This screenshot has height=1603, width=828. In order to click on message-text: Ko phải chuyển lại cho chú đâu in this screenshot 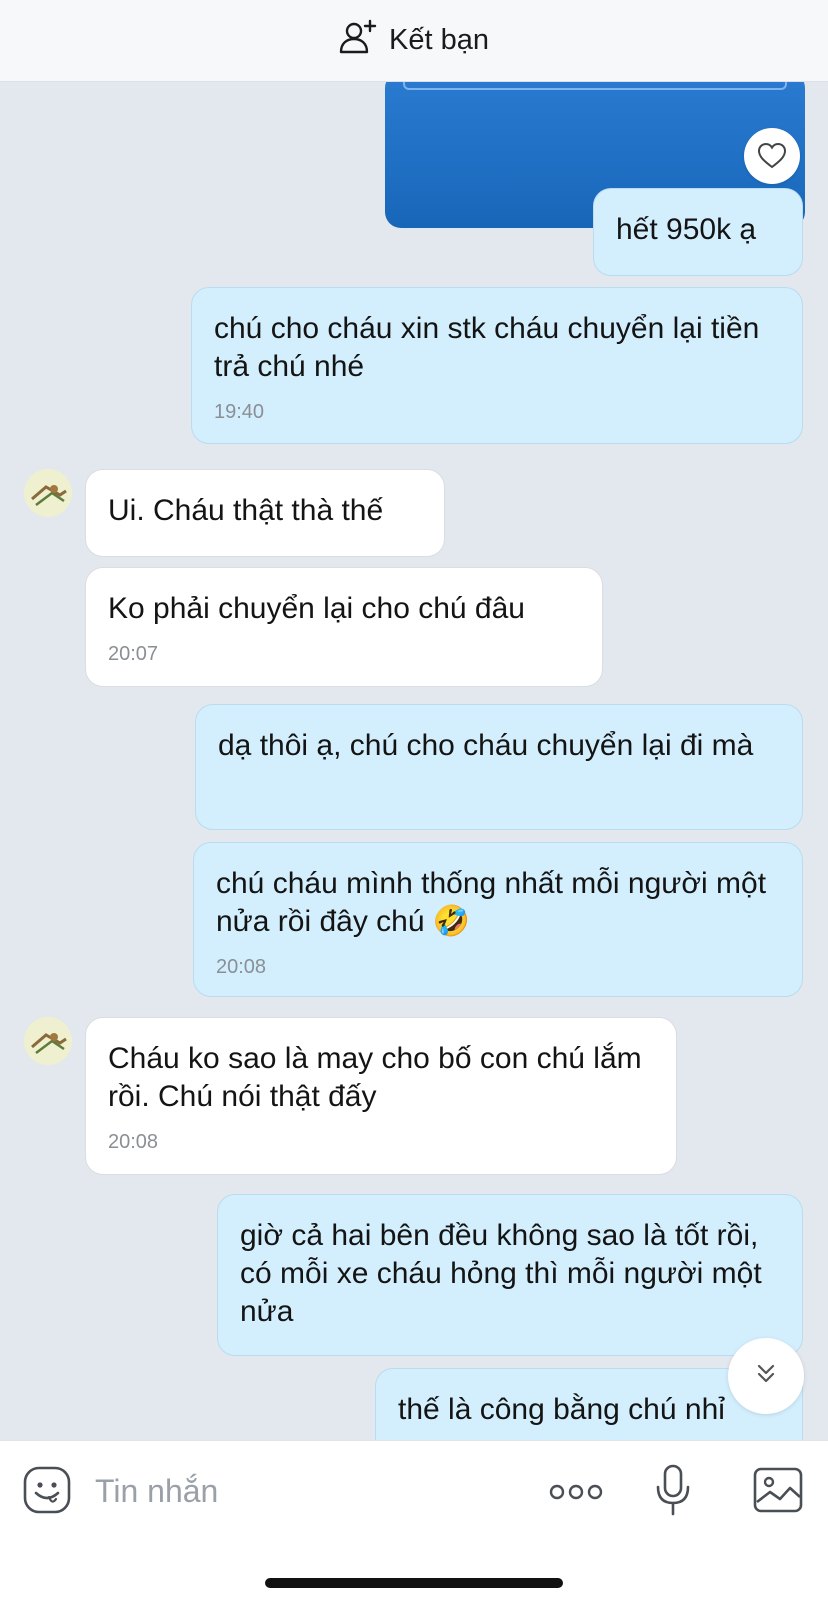, I will do `click(316, 608)`.